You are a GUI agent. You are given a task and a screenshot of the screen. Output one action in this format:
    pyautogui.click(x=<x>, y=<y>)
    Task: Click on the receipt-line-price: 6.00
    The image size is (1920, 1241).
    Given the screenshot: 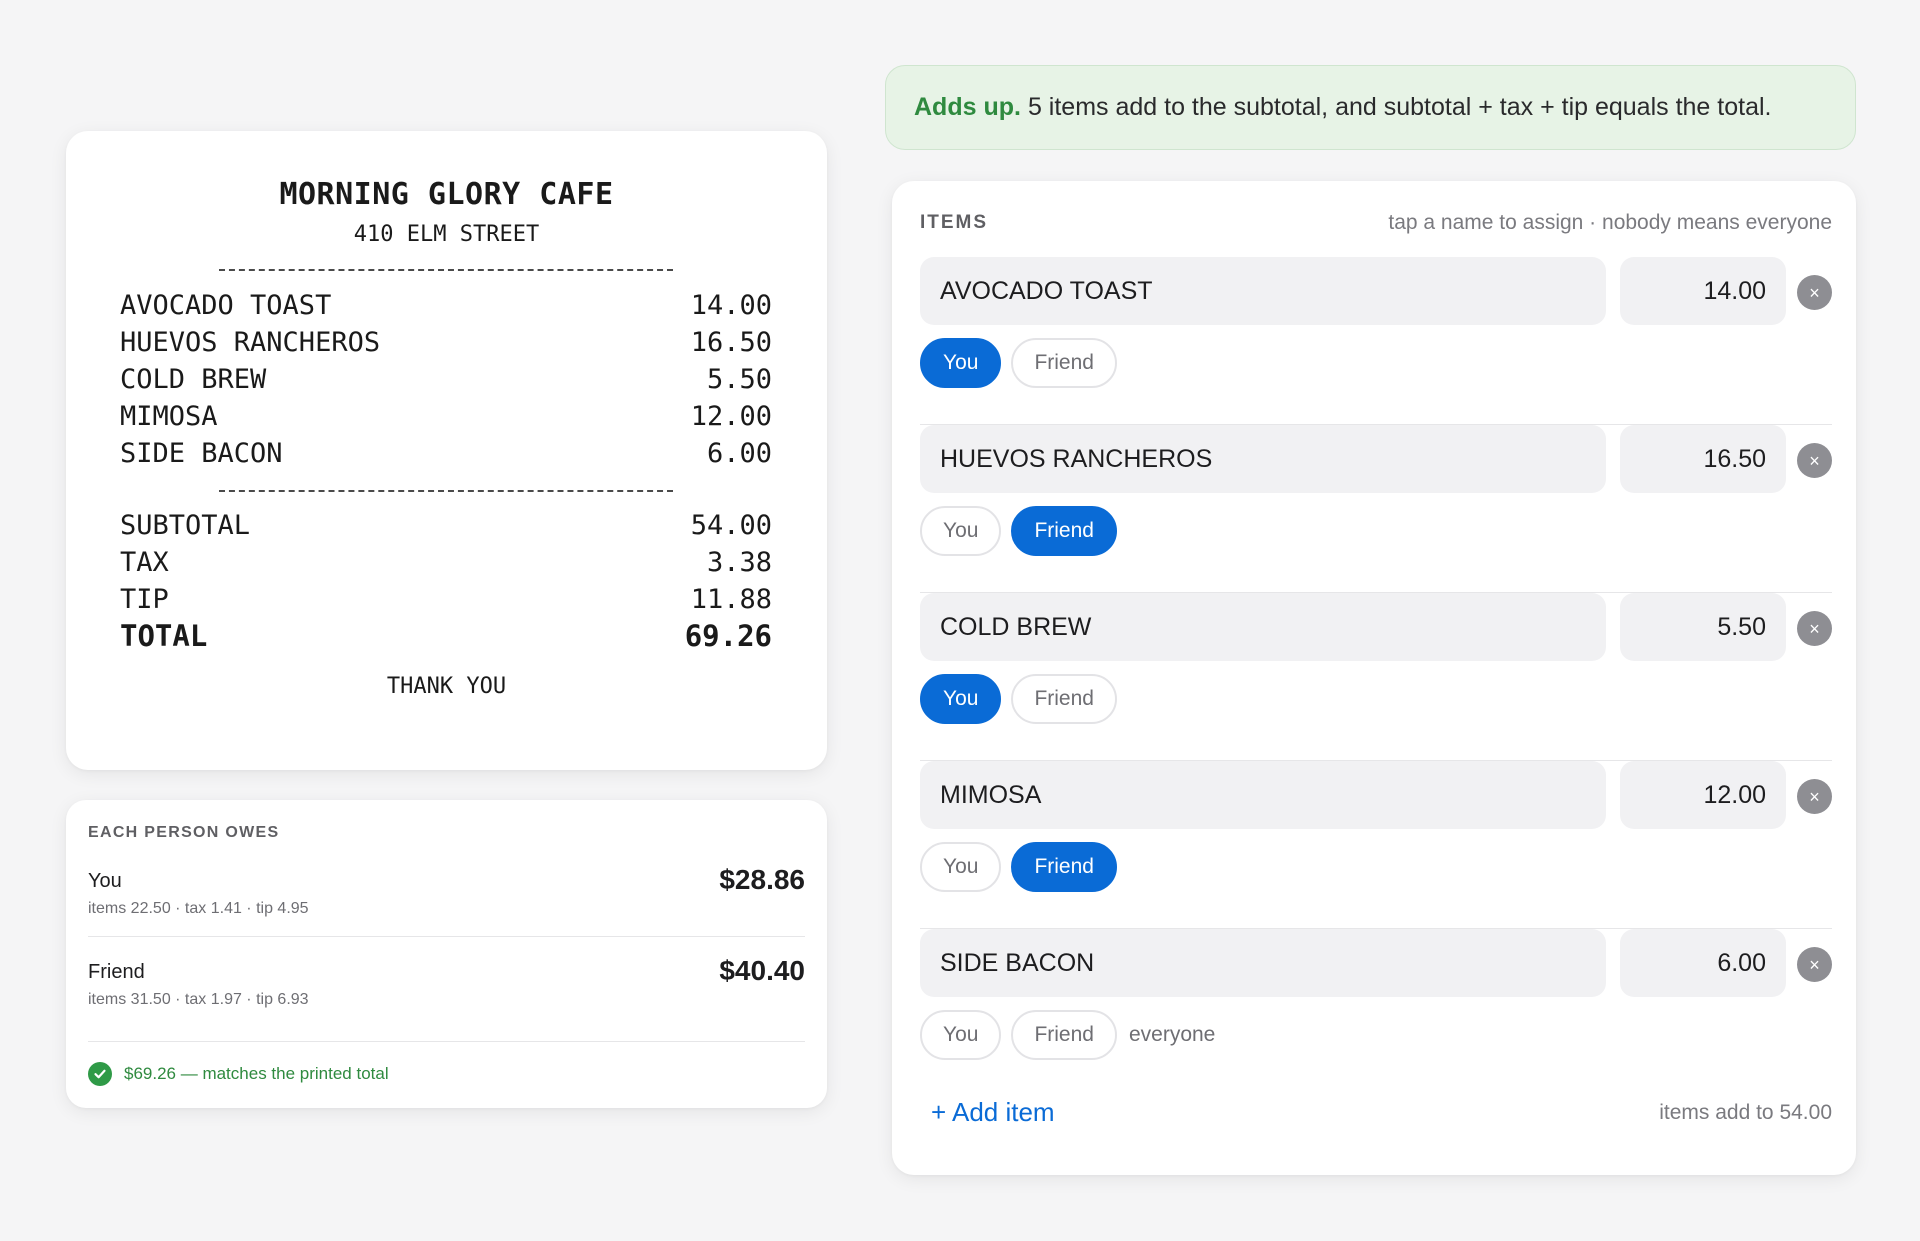 What is the action you would take?
    pyautogui.click(x=739, y=453)
    